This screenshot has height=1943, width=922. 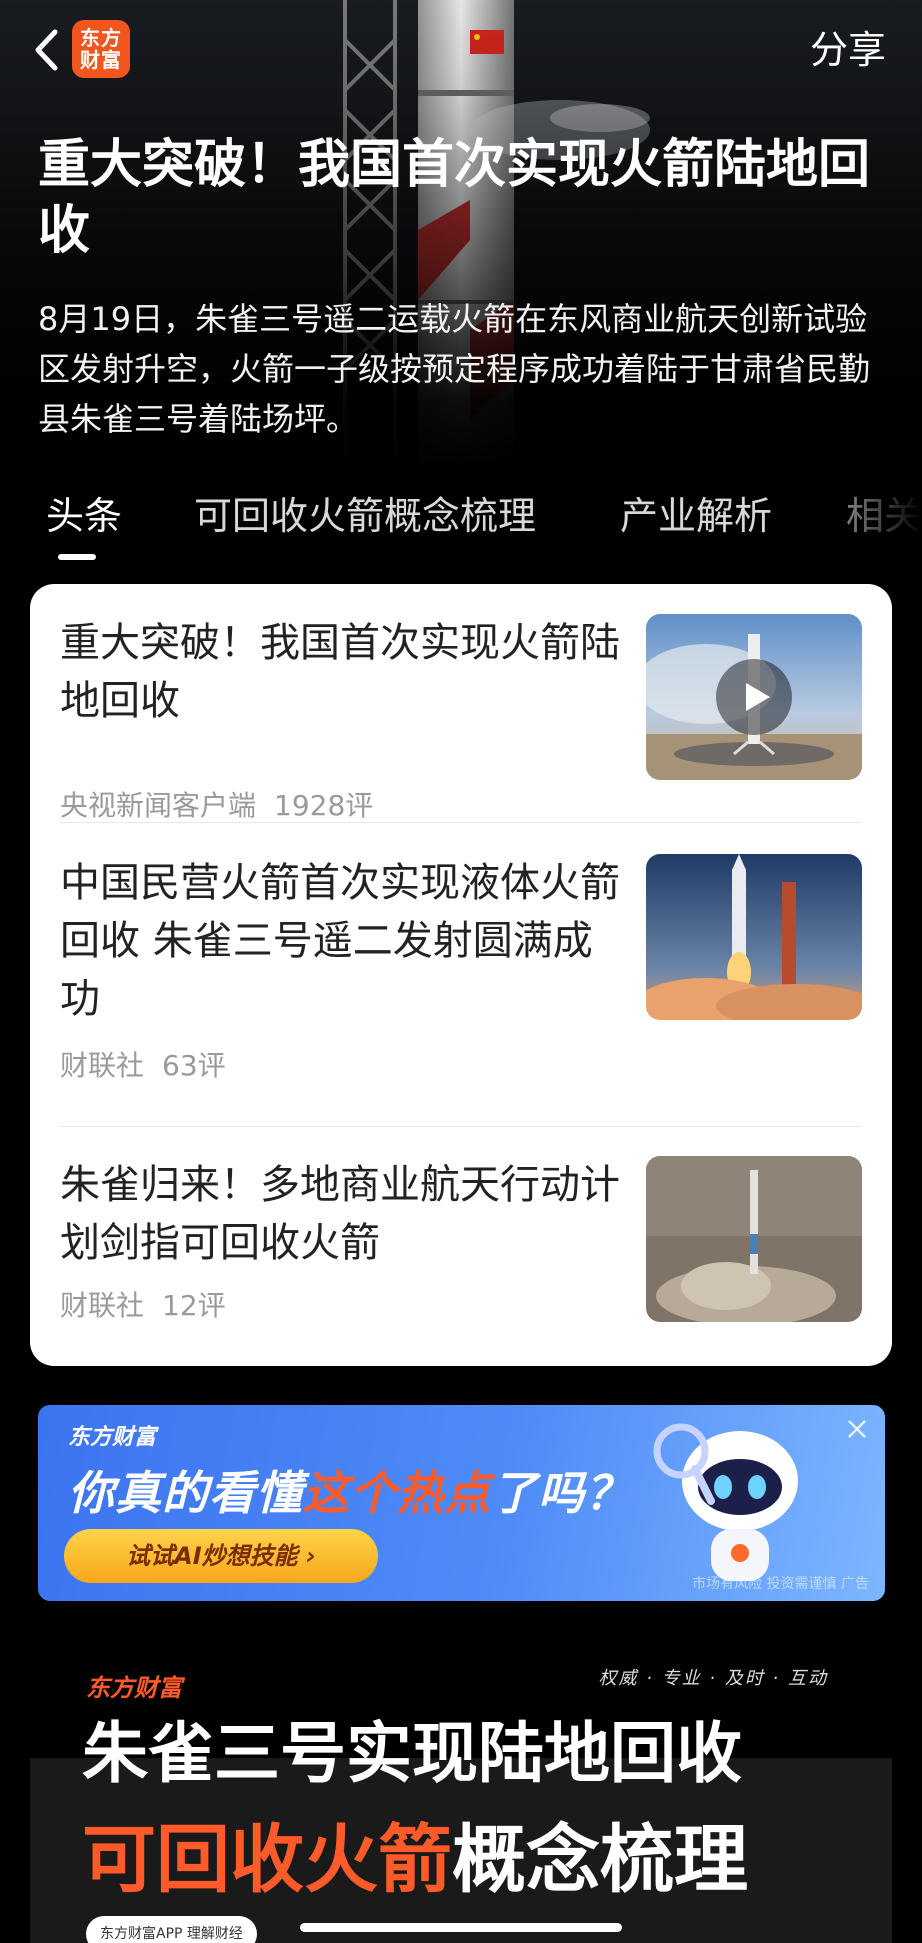 I want to click on back-button, so click(x=46, y=50).